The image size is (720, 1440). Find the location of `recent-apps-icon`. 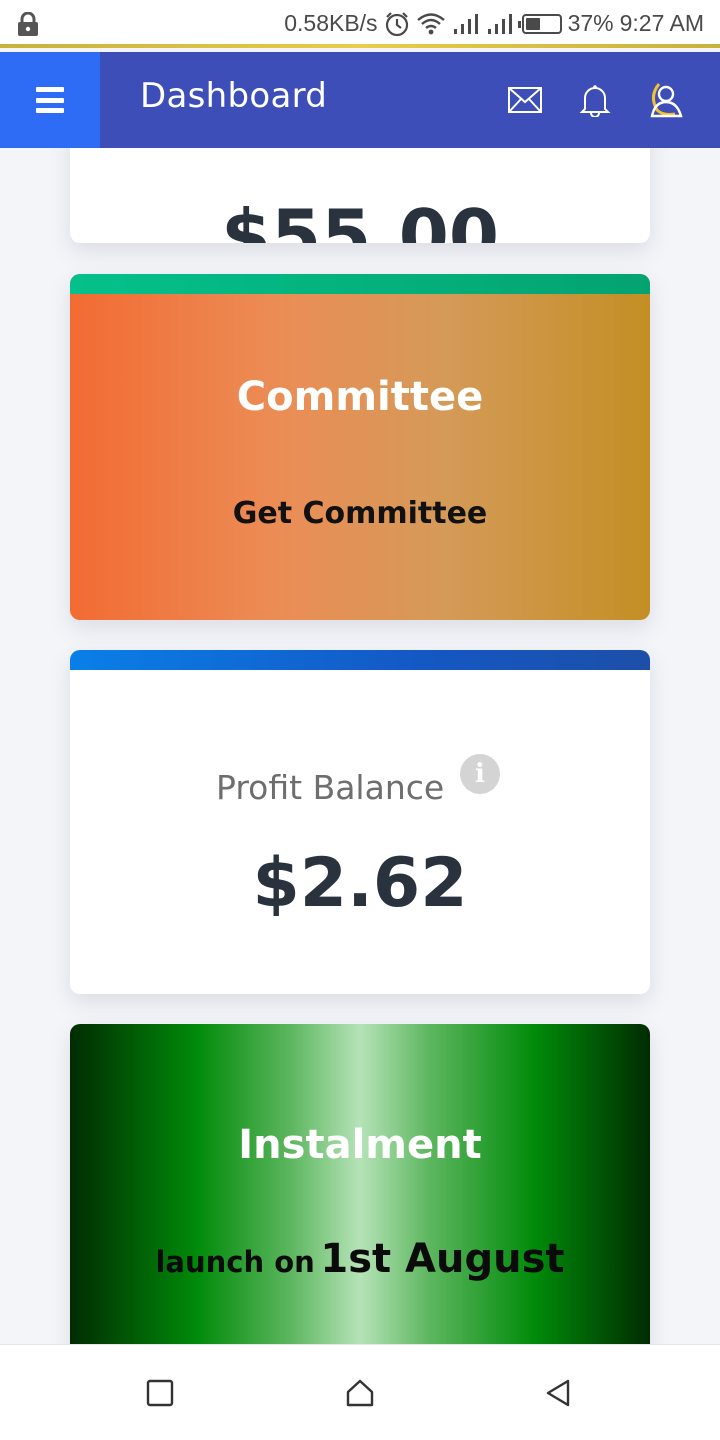

recent-apps-icon is located at coordinates (160, 1393).